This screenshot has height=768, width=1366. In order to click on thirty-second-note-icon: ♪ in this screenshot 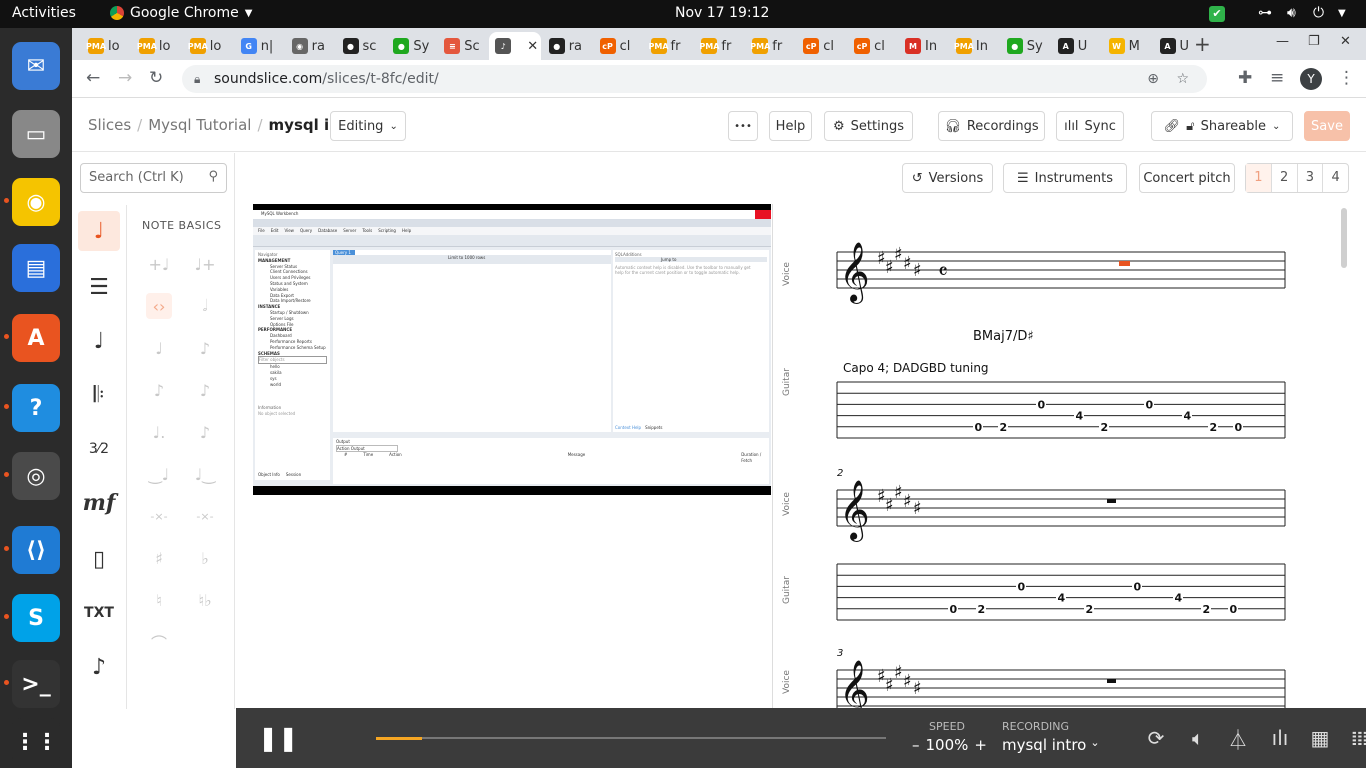, I will do `click(205, 390)`.